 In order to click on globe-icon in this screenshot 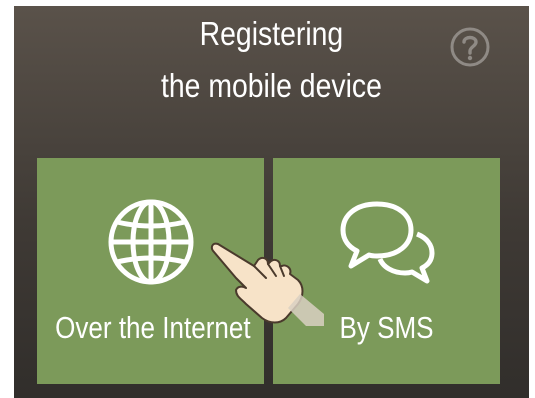, I will do `click(150, 242)`.